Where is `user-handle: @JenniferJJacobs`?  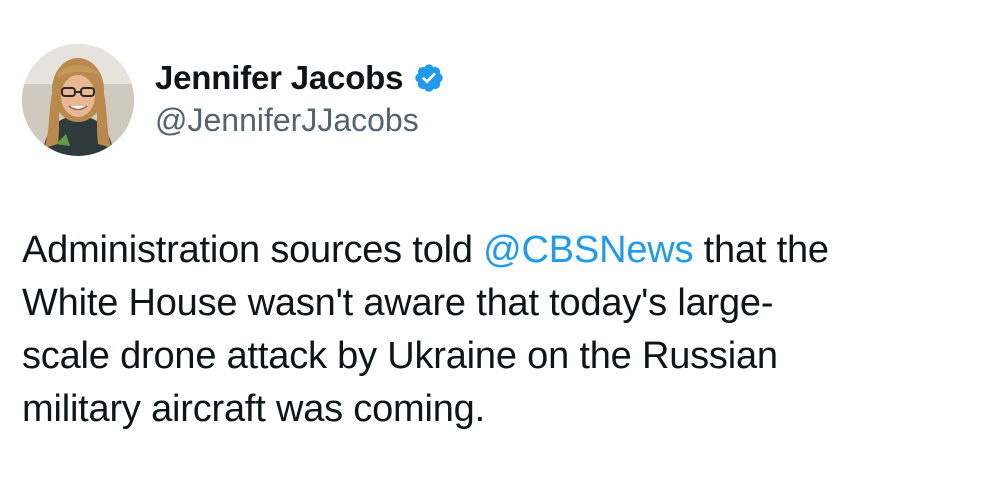
user-handle: @JenniferJJacobs is located at coordinates (287, 120).